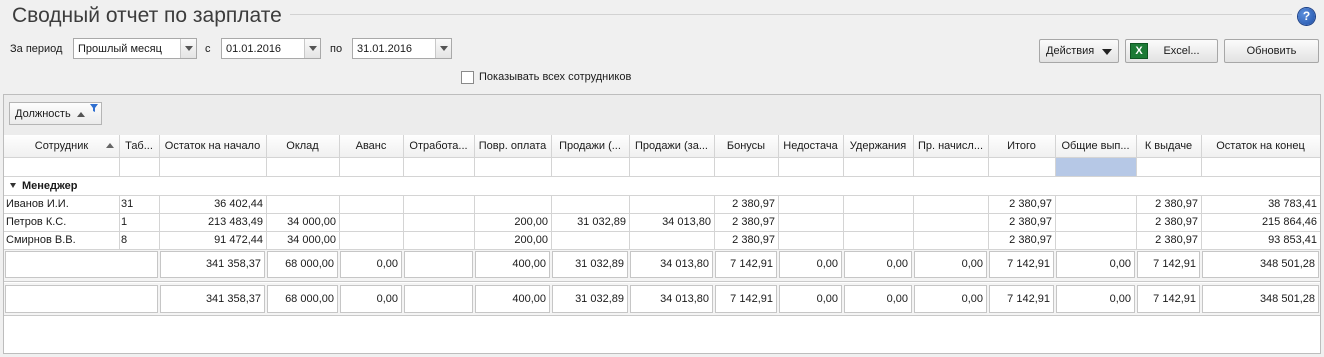  Describe the element at coordinates (1168, 146) in the screenshot. I see `column-header: К выдаче` at that location.